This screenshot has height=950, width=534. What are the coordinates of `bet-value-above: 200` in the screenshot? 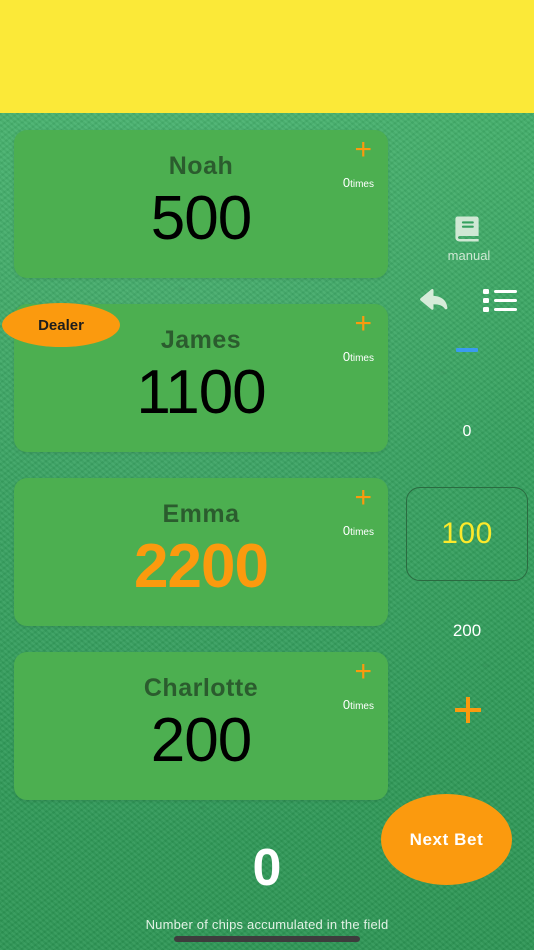 It's located at (467, 630).